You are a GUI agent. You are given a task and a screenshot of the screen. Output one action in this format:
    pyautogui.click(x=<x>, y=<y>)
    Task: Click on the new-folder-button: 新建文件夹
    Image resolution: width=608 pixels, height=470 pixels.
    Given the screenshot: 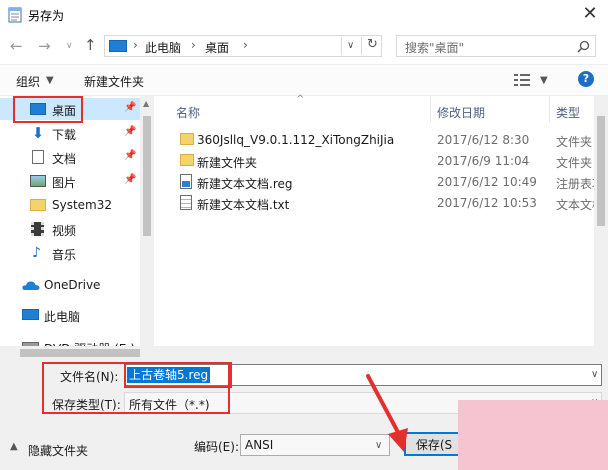 What is the action you would take?
    pyautogui.click(x=114, y=81)
    